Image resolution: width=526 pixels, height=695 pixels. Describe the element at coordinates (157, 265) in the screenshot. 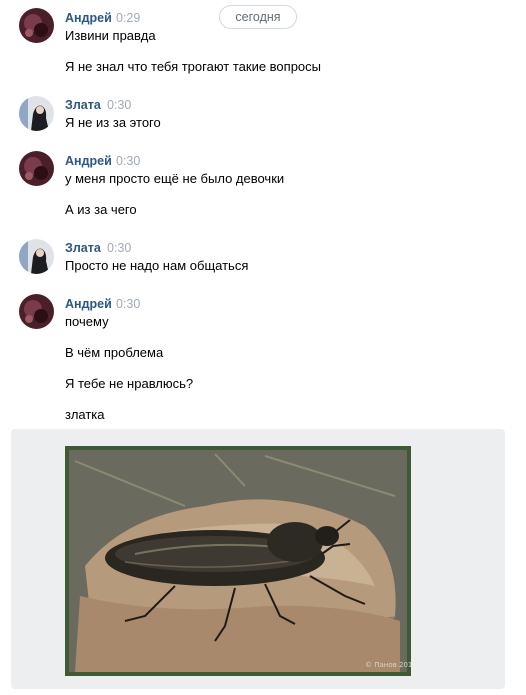

I see `message-text: Просто не надо нам общаться` at that location.